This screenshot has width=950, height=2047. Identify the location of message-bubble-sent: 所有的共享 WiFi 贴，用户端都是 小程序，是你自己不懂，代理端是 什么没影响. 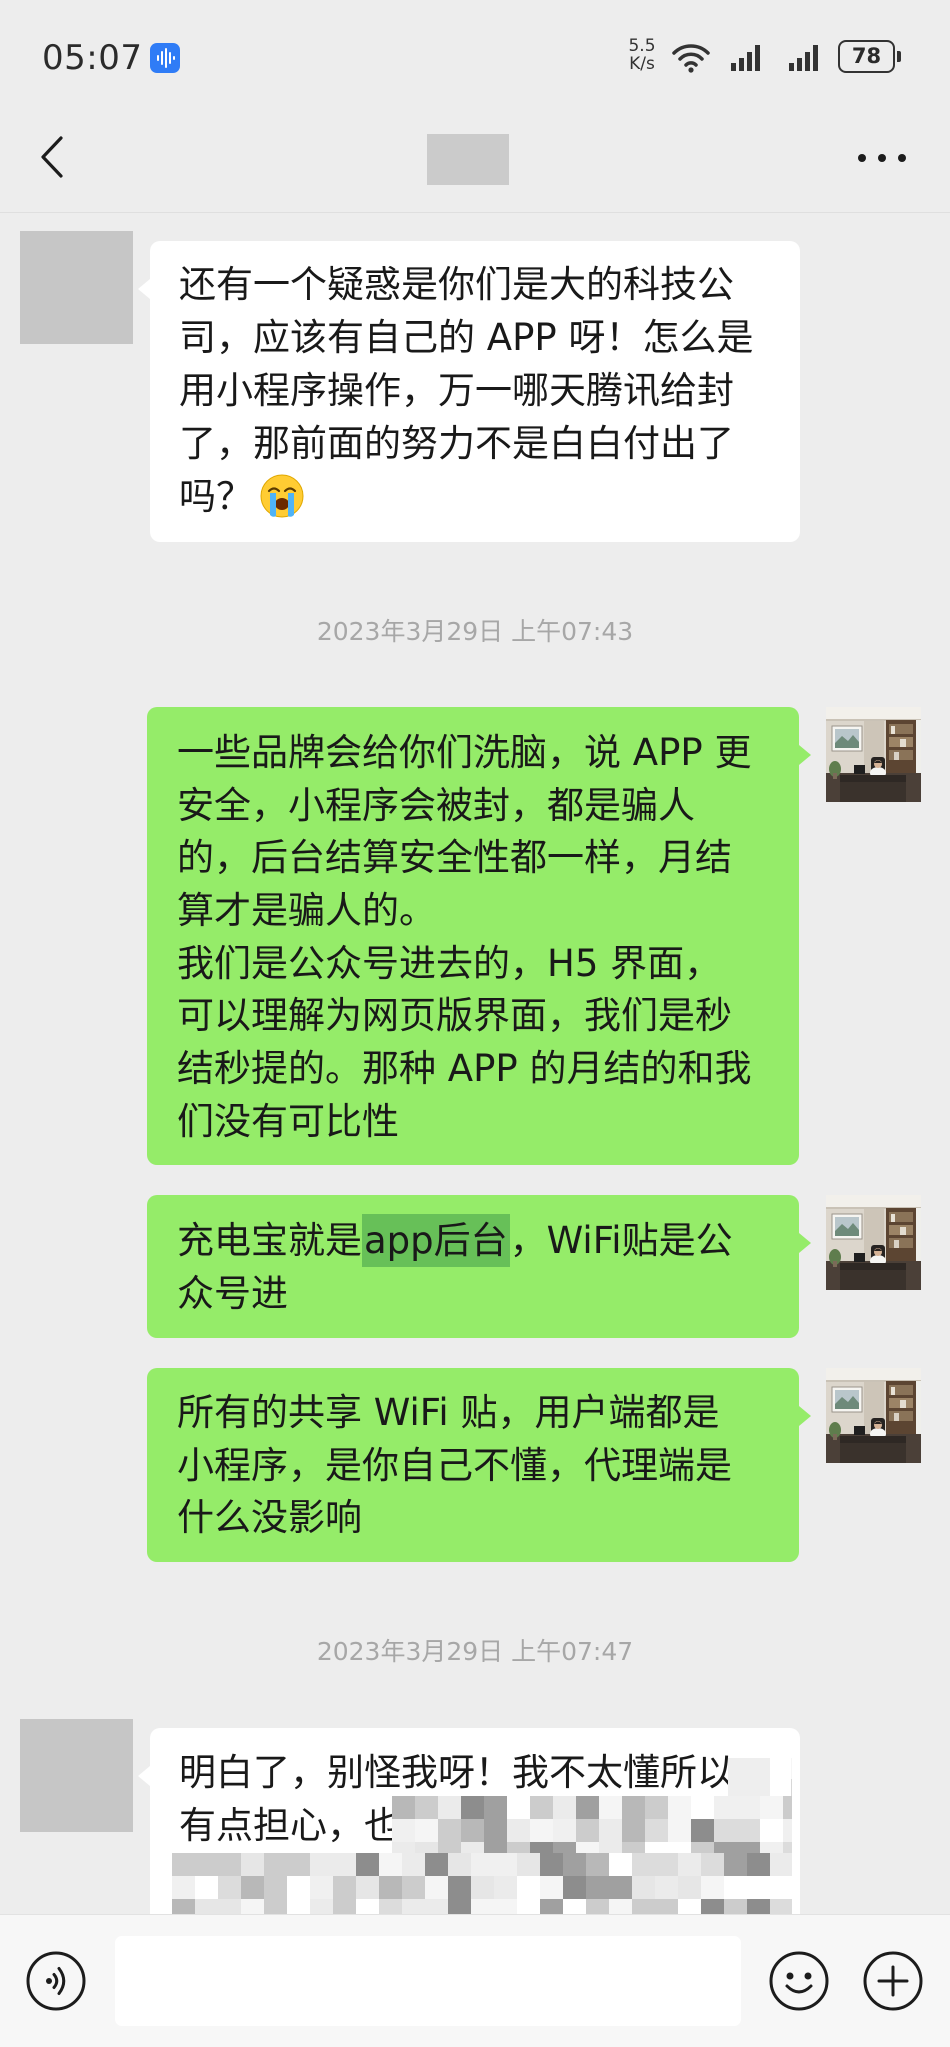
(479, 1465).